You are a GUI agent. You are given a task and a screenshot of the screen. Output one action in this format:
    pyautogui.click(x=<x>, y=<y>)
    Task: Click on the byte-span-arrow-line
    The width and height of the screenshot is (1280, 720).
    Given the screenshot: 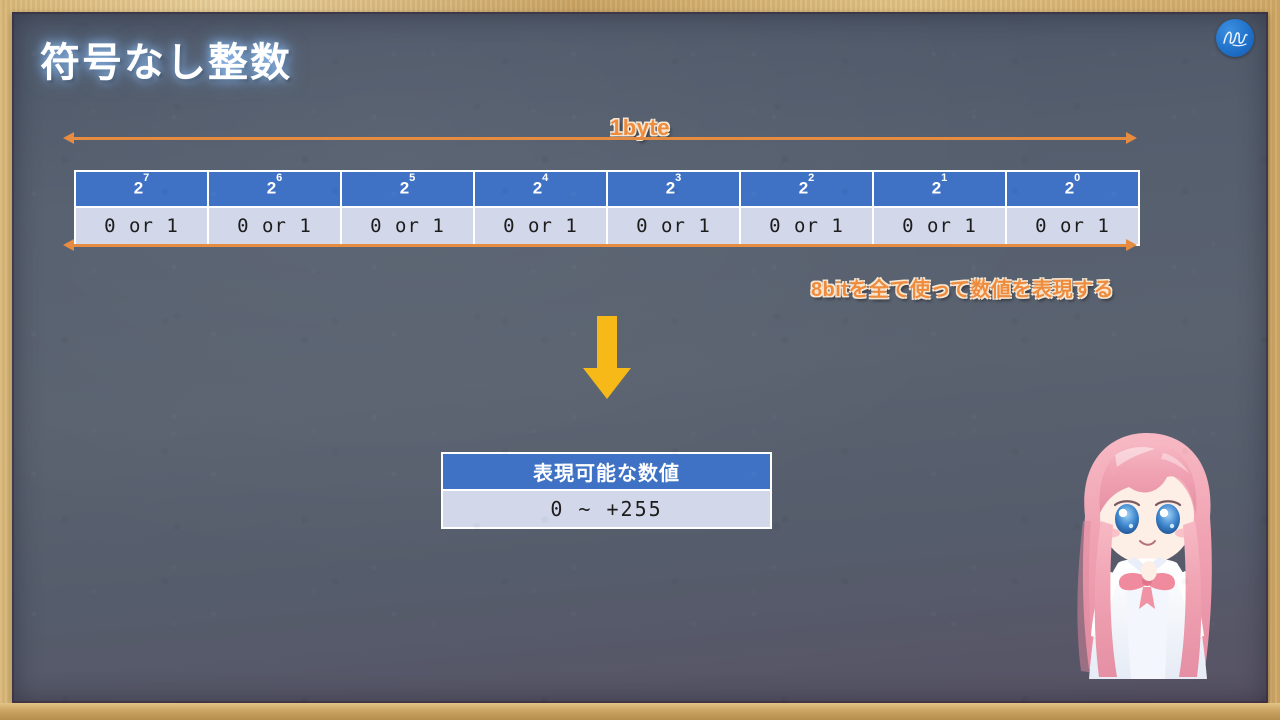 What is the action you would take?
    pyautogui.click(x=600, y=138)
    